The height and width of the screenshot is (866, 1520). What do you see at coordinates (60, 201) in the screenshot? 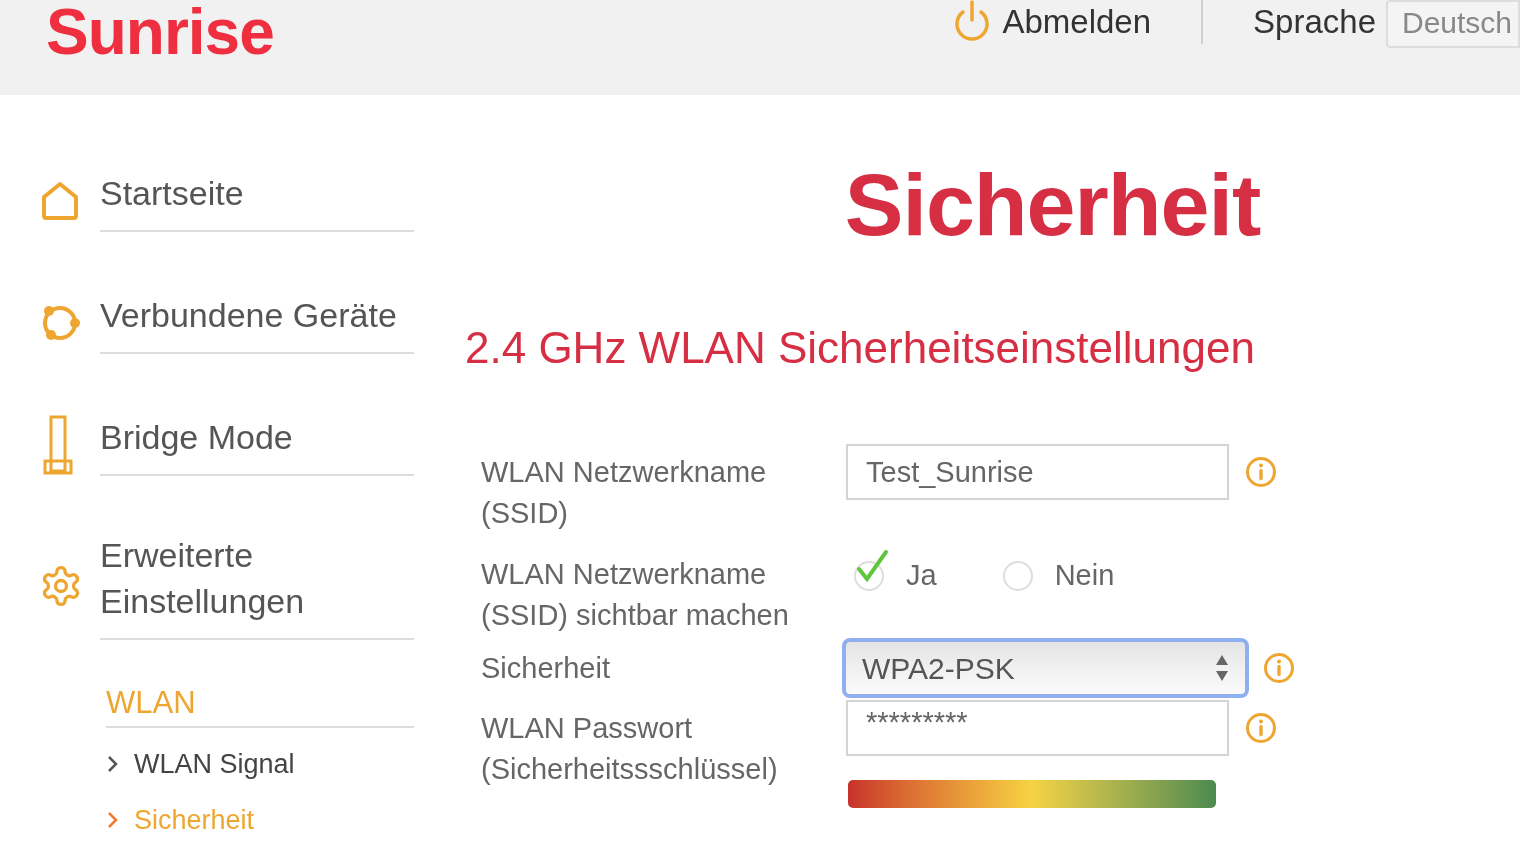
I see `home-icon` at bounding box center [60, 201].